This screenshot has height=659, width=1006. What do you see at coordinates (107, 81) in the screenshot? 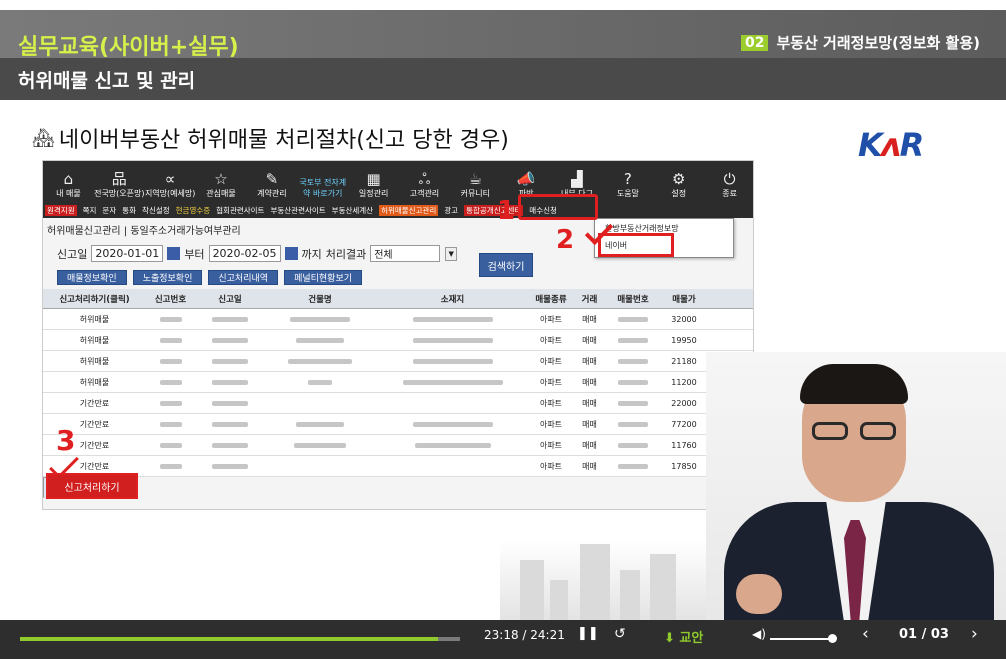
I see `section-title: 허위매물 신고 및 관리` at bounding box center [107, 81].